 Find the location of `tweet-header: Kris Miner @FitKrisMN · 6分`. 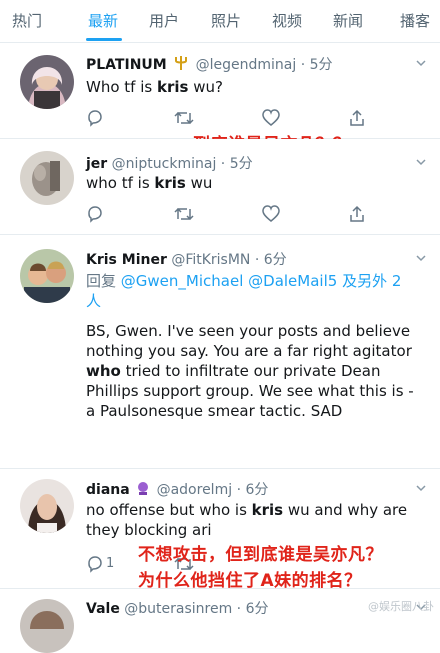

tweet-header: Kris Miner @FitKrisMN · 6分 is located at coordinates (186, 259).